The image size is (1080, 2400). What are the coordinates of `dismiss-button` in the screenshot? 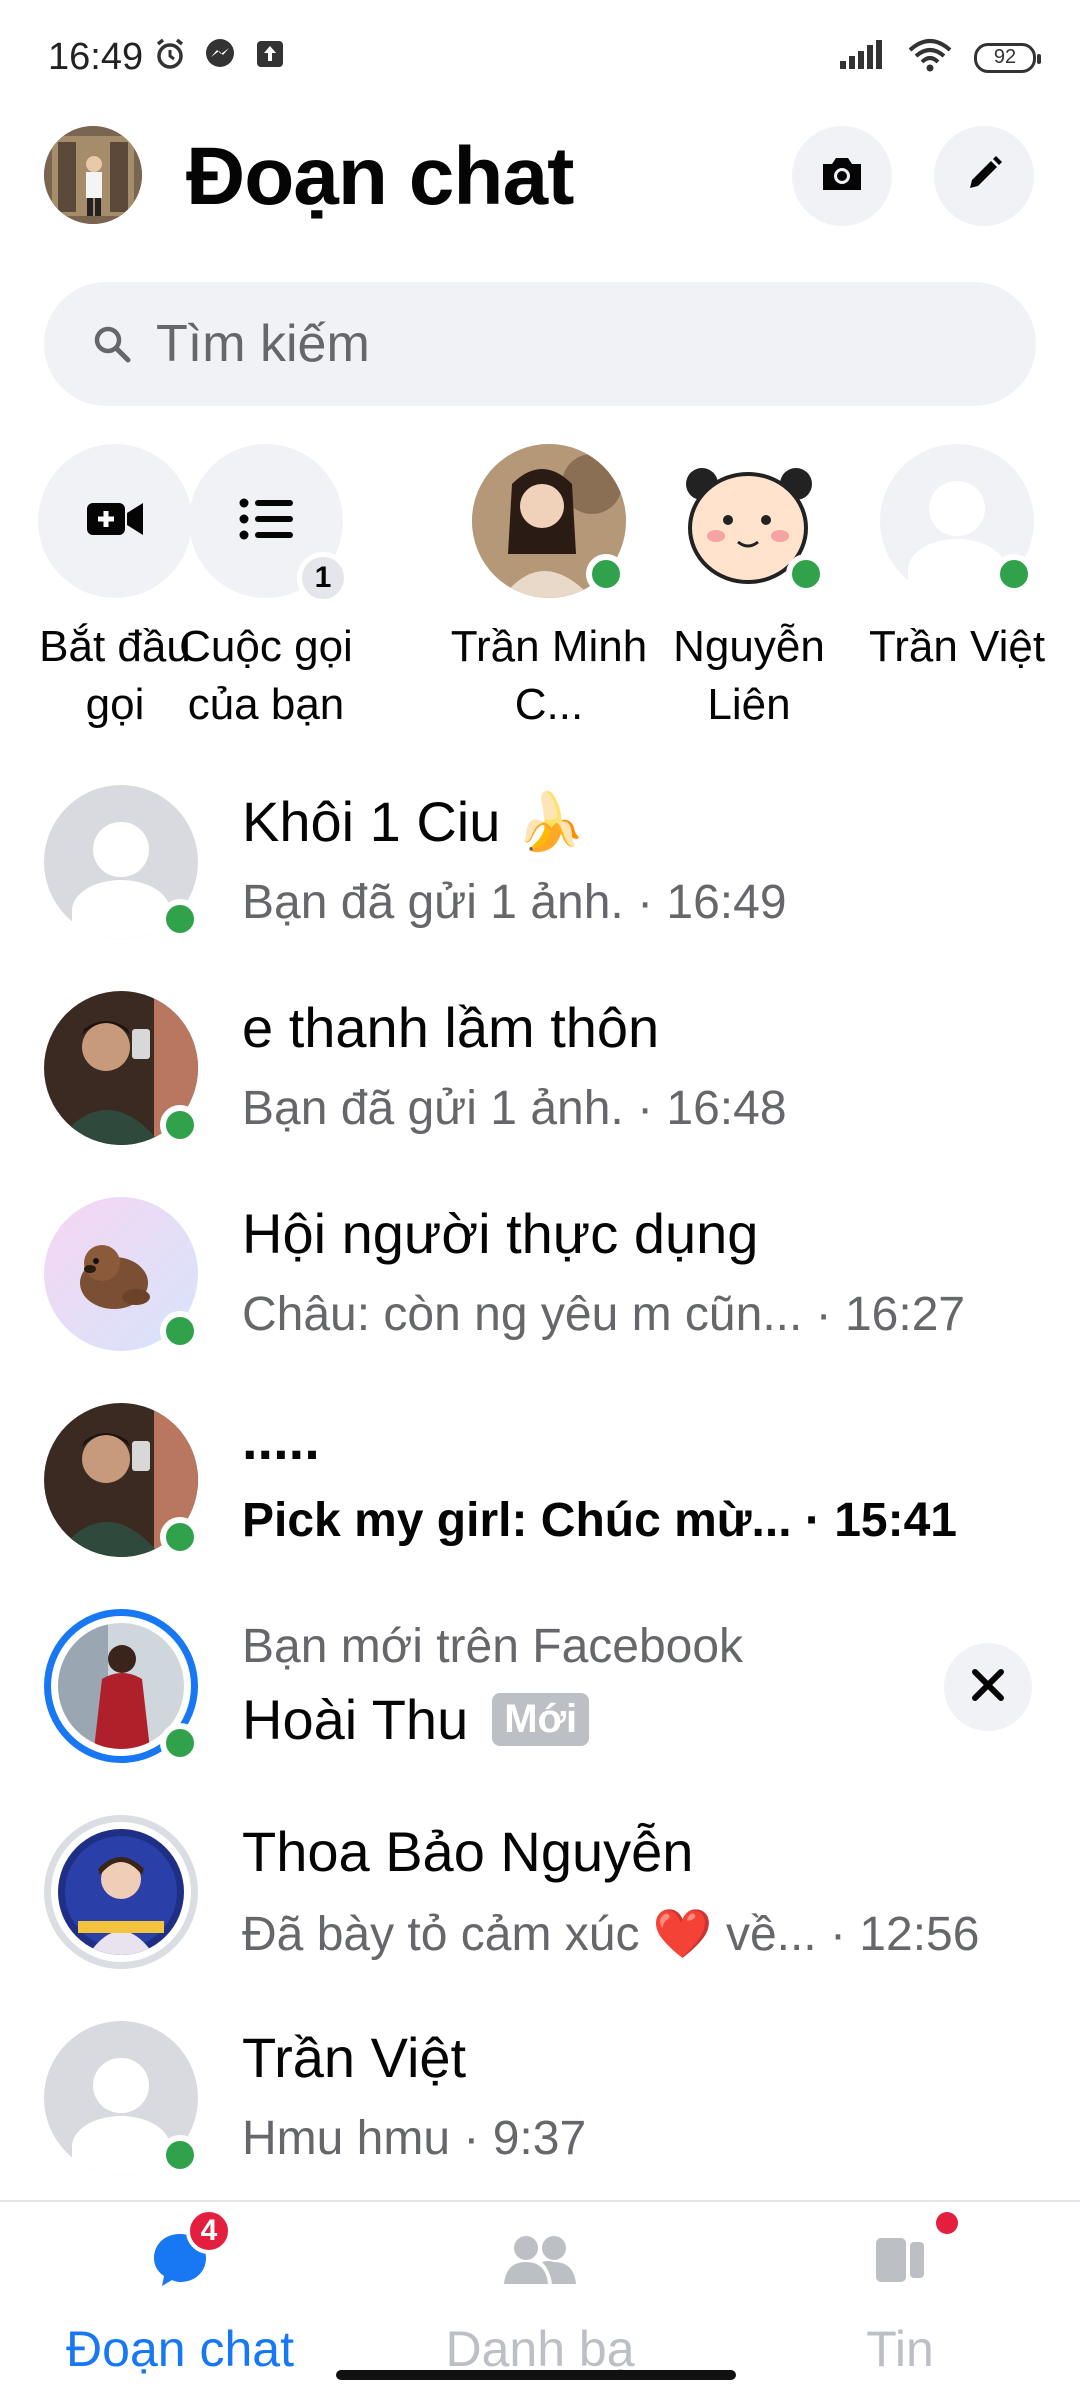 It's located at (988, 1687).